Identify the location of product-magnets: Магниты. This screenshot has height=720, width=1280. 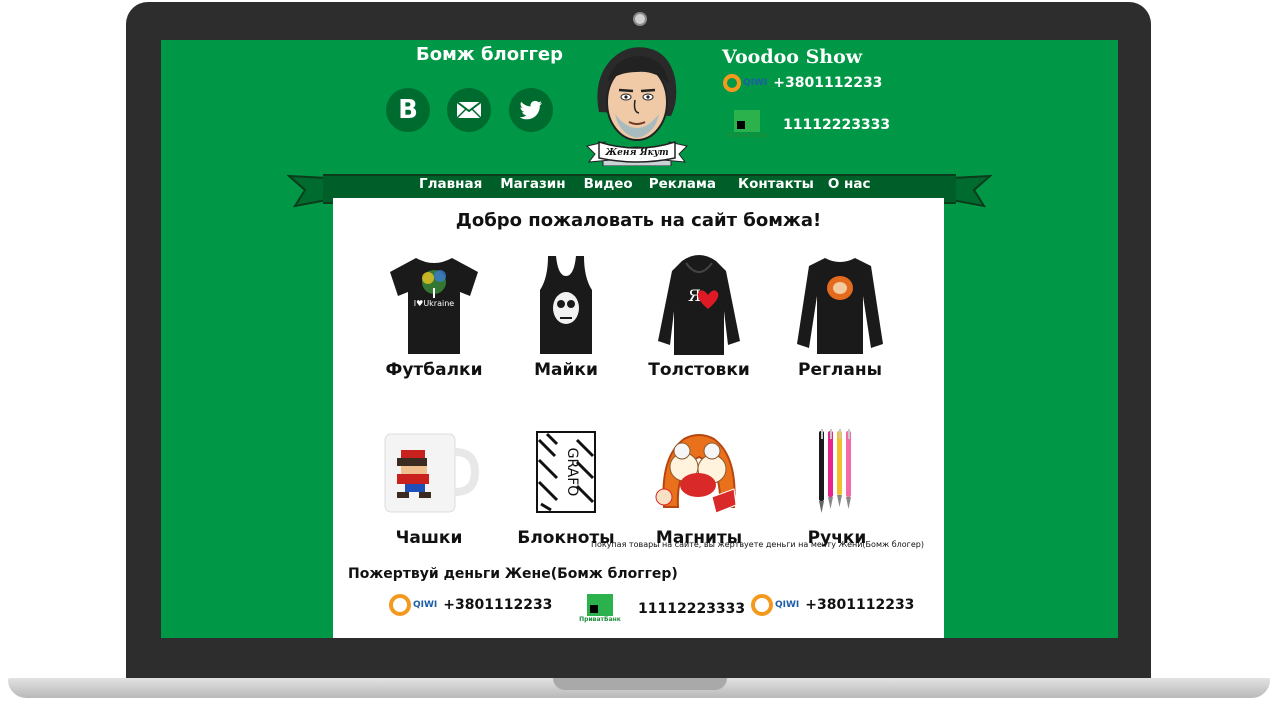
(699, 483).